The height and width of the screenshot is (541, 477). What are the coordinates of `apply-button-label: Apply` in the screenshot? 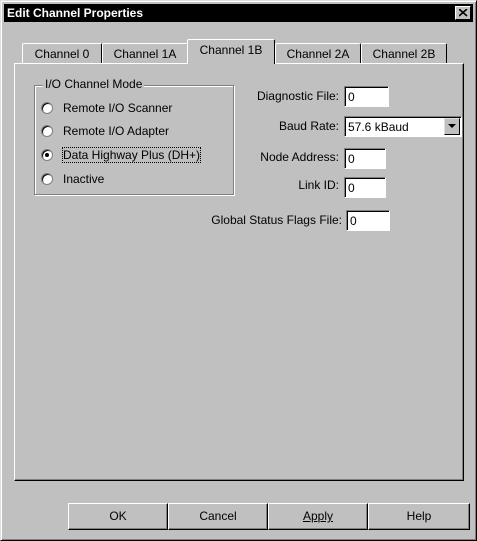 It's located at (318, 516).